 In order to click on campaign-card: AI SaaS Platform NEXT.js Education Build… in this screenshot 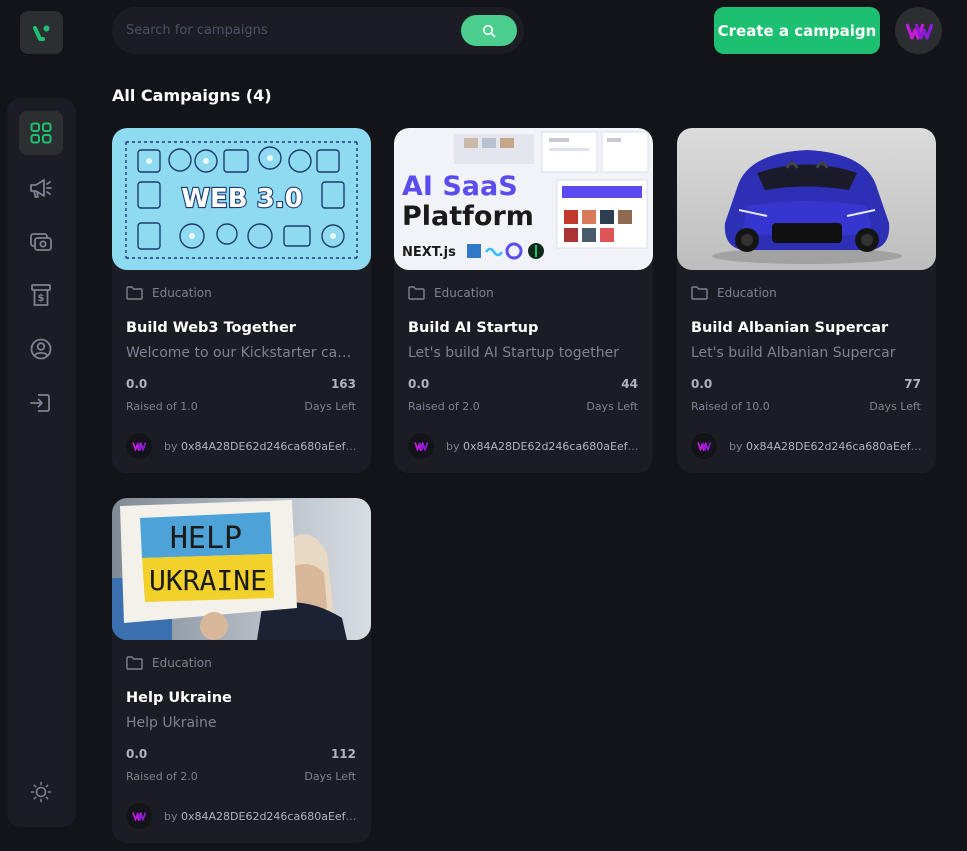, I will do `click(523, 300)`.